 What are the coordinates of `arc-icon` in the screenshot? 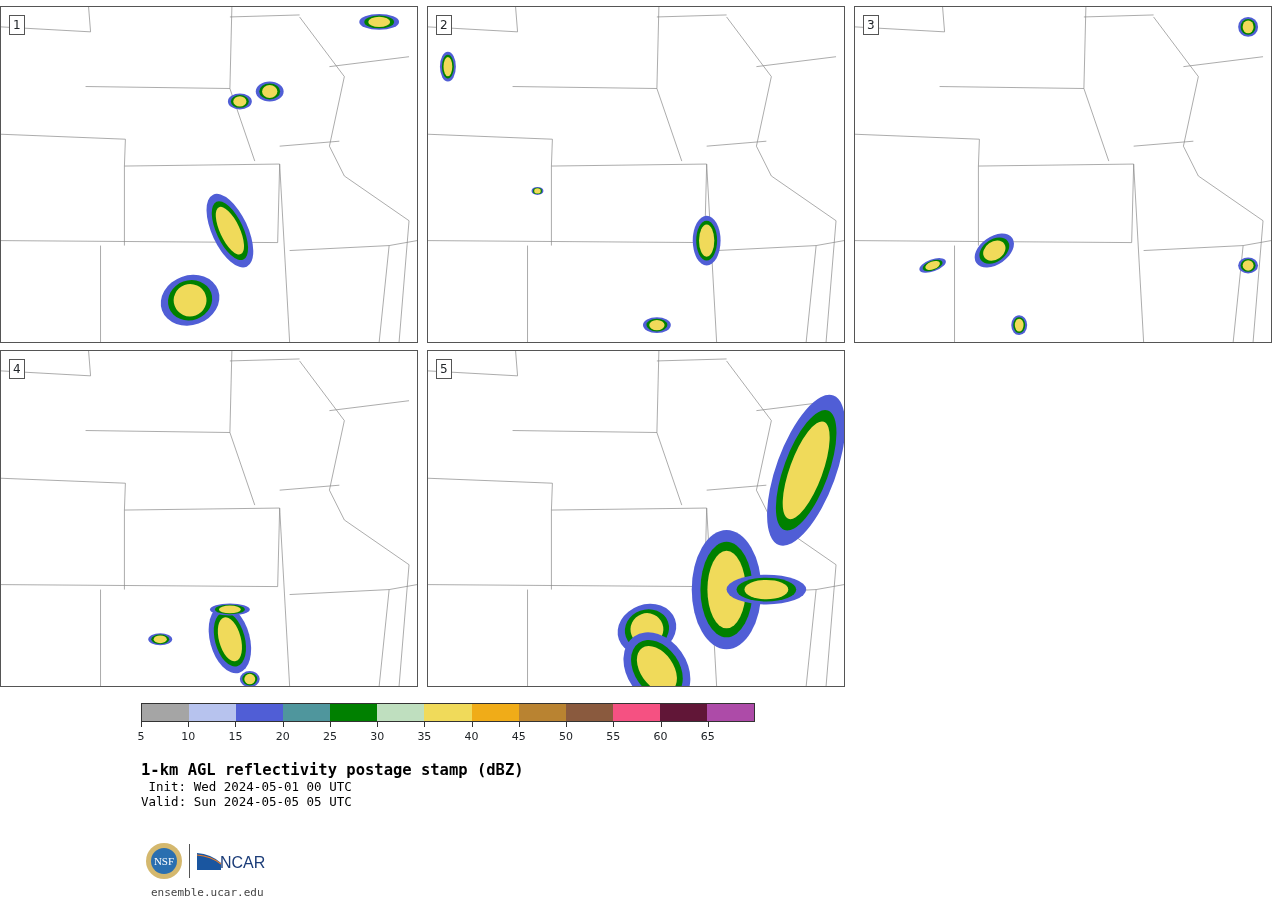 It's located at (209, 861).